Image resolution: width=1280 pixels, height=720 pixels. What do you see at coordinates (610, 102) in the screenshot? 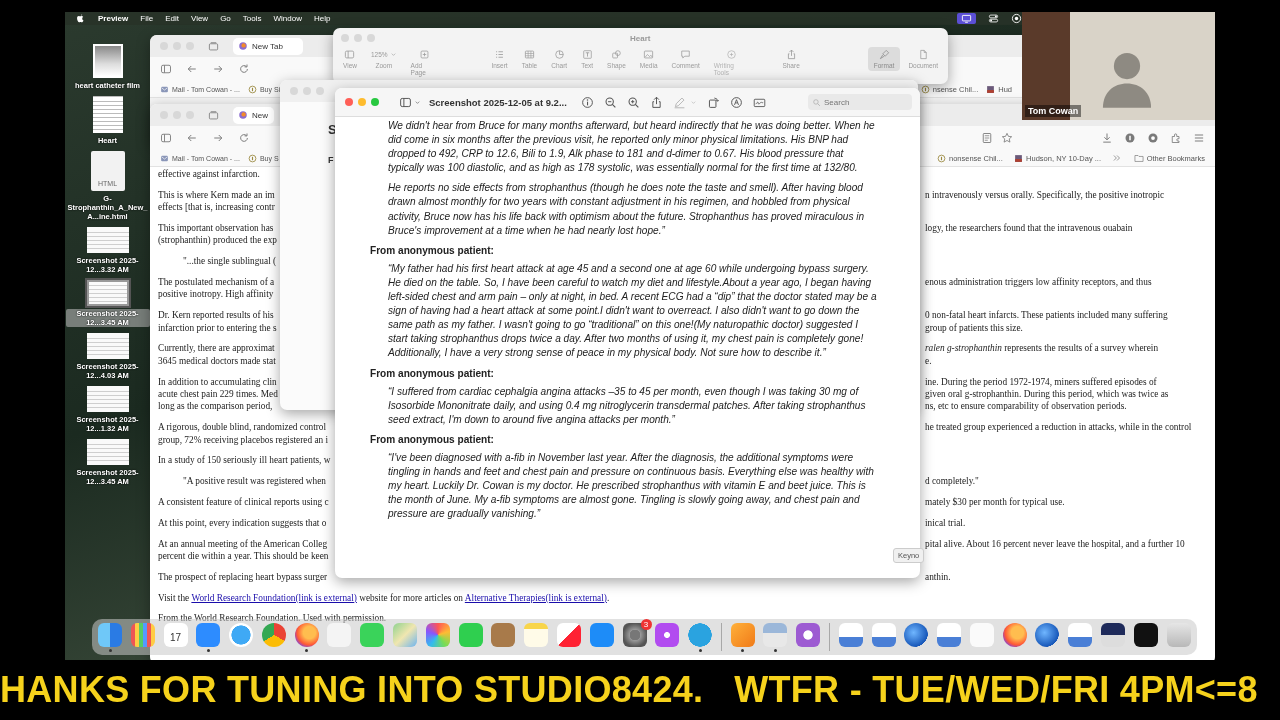
I see `zoom-out-icon` at bounding box center [610, 102].